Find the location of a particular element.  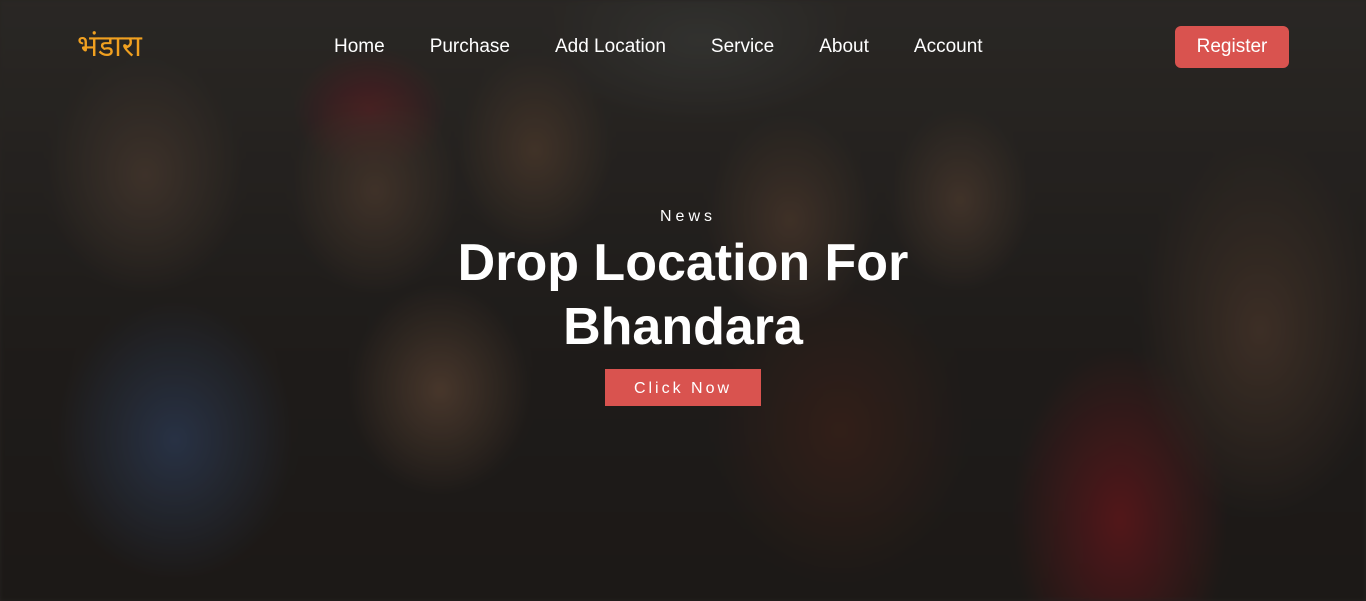

hero-eyebrow: News is located at coordinates (687, 216).